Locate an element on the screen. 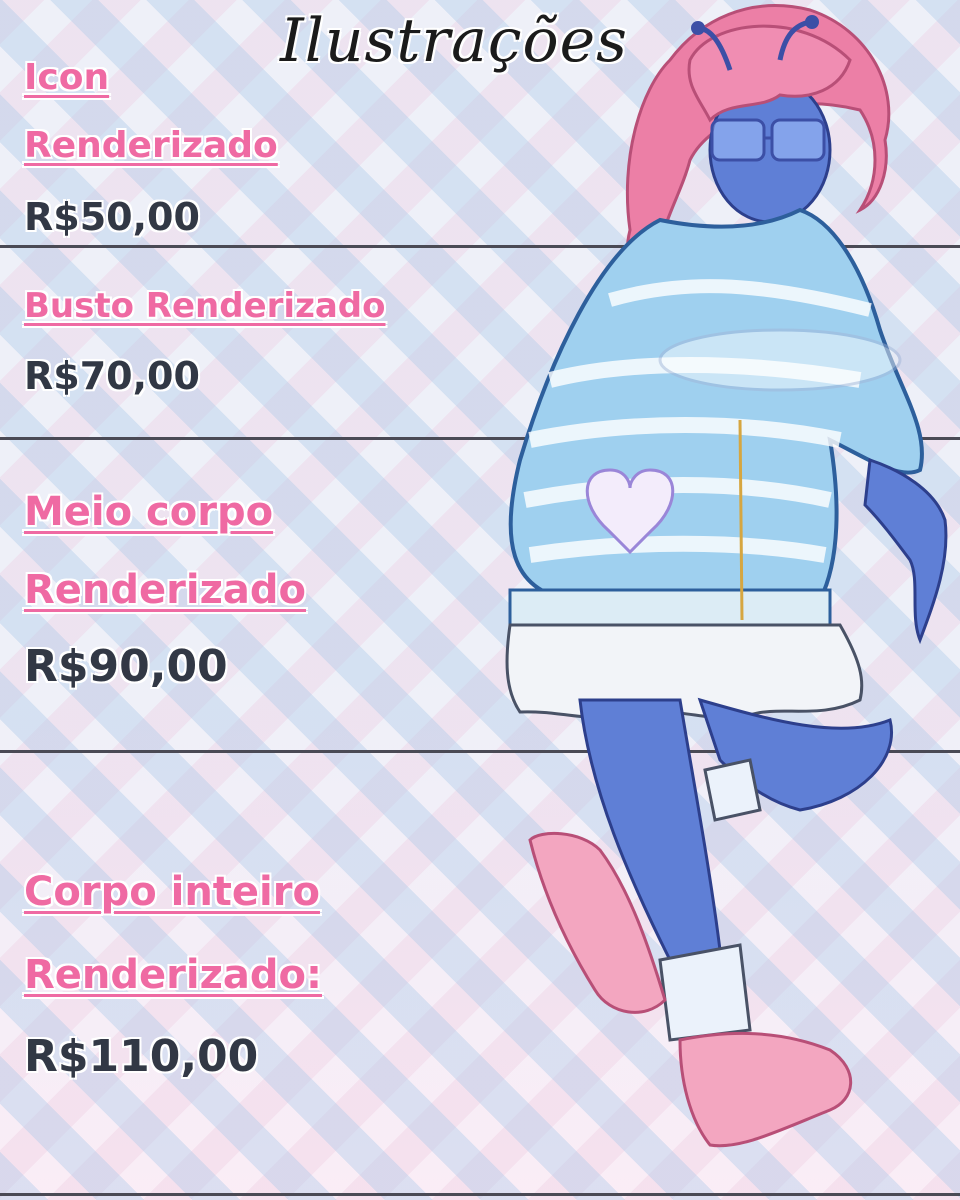 The height and width of the screenshot is (1200, 960). tier-icon-label-line1: Icon is located at coordinates (67, 77).